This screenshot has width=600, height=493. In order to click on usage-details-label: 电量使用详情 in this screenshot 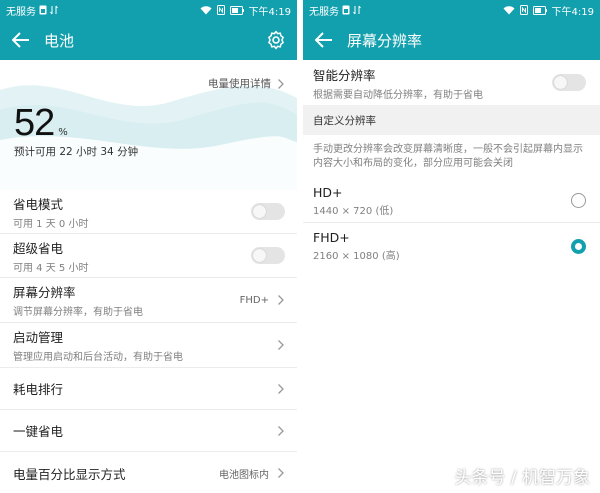, I will do `click(239, 84)`.